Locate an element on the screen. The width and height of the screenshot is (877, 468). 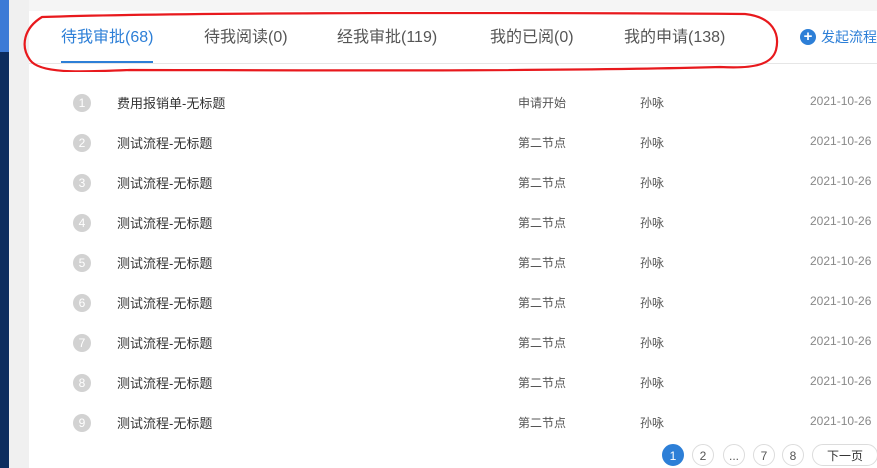
page-button-8: 8 is located at coordinates (793, 455).